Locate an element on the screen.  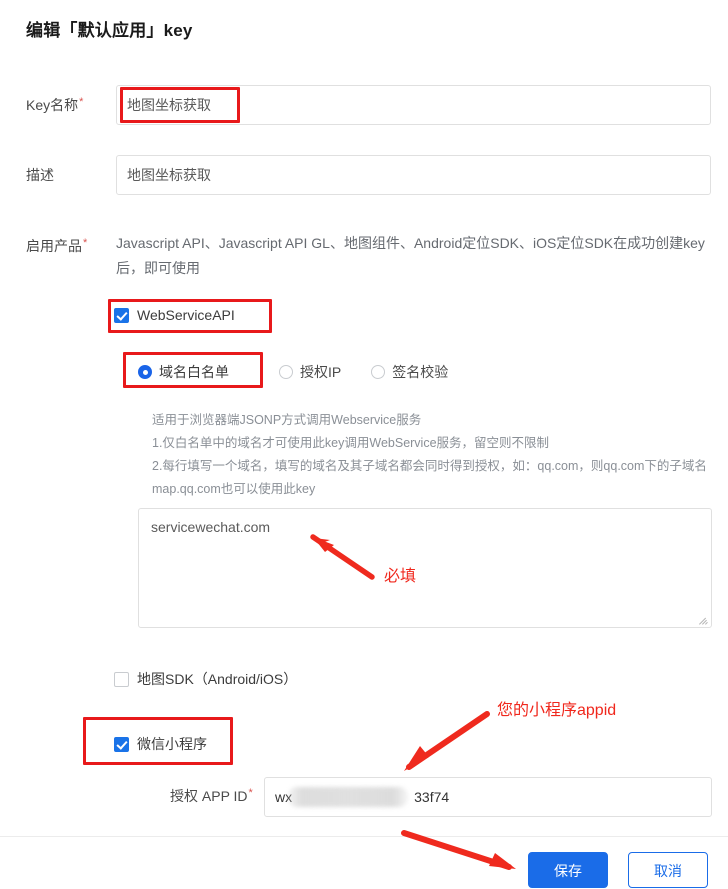
description-input is located at coordinates (413, 175).